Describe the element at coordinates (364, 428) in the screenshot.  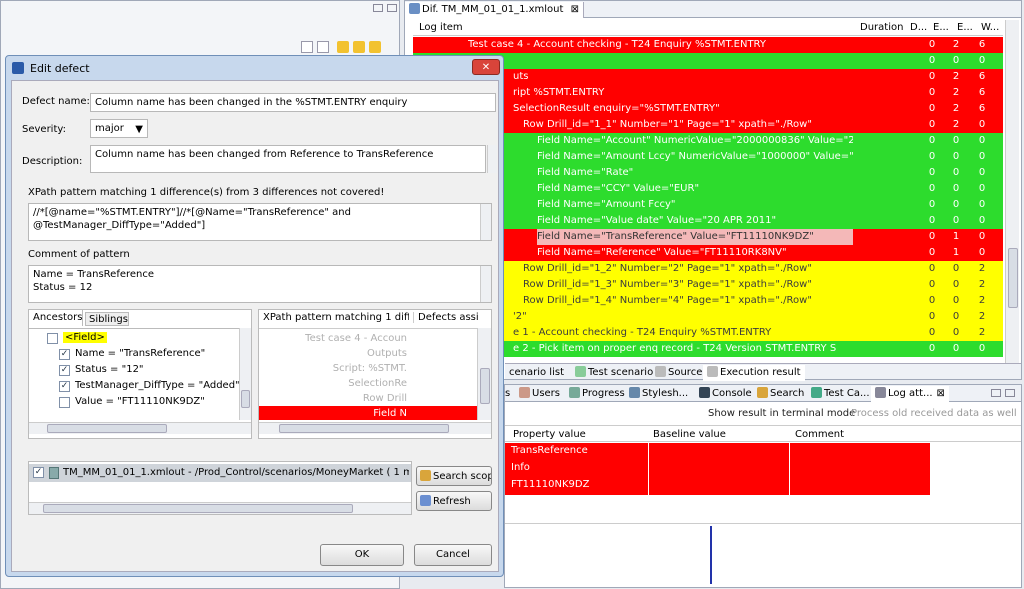
I see `matching-hscroll-thumb` at that location.